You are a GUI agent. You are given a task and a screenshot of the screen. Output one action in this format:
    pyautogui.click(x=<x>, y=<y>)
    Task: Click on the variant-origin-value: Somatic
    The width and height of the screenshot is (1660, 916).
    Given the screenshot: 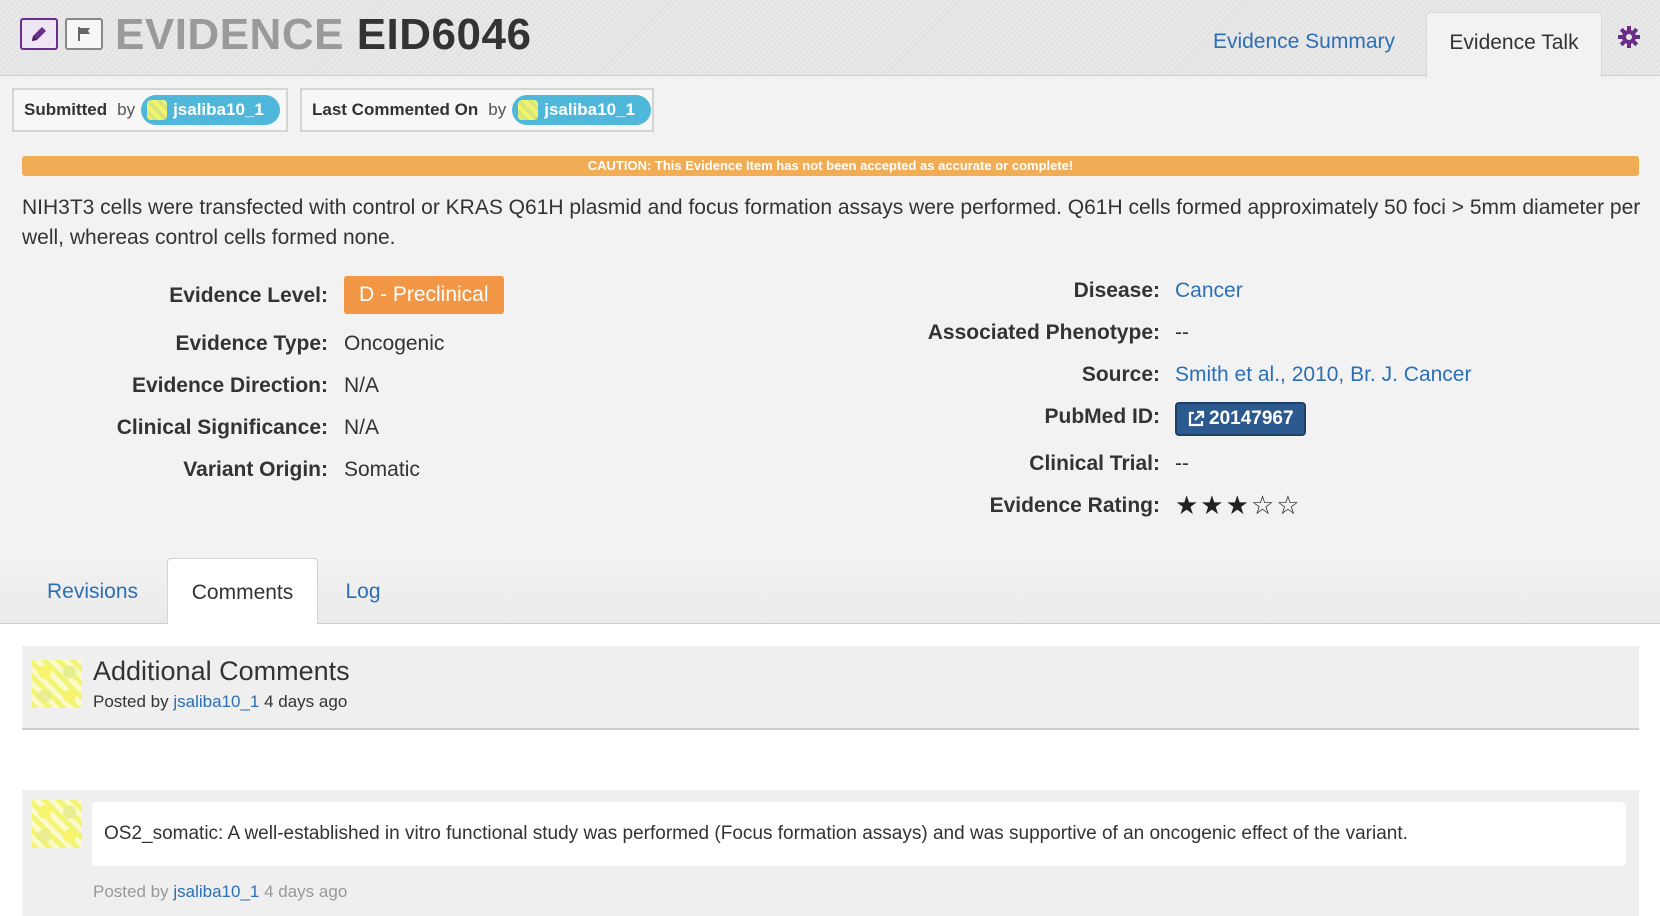 What is the action you would take?
    pyautogui.click(x=382, y=469)
    